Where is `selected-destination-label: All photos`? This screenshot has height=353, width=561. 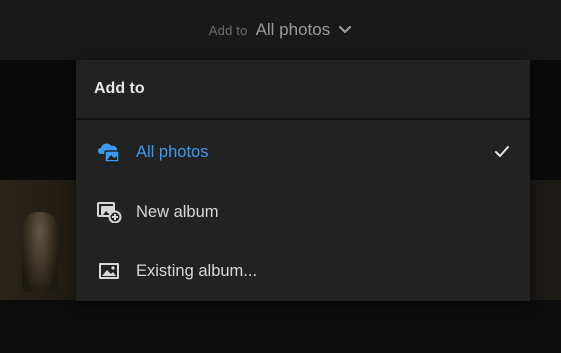 selected-destination-label: All photos is located at coordinates (293, 29).